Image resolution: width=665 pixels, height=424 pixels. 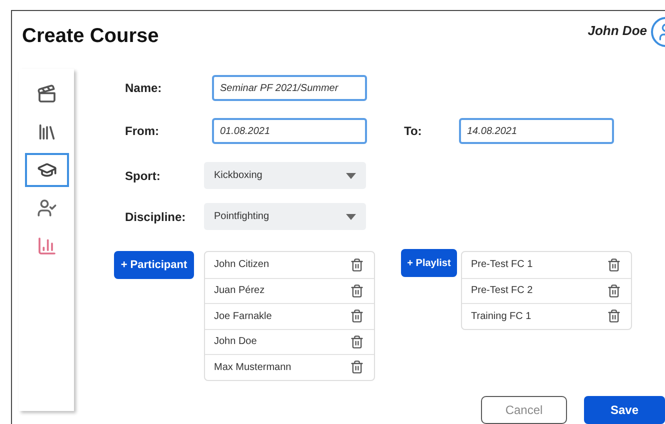 I want to click on field-label: Sport:, so click(x=143, y=176).